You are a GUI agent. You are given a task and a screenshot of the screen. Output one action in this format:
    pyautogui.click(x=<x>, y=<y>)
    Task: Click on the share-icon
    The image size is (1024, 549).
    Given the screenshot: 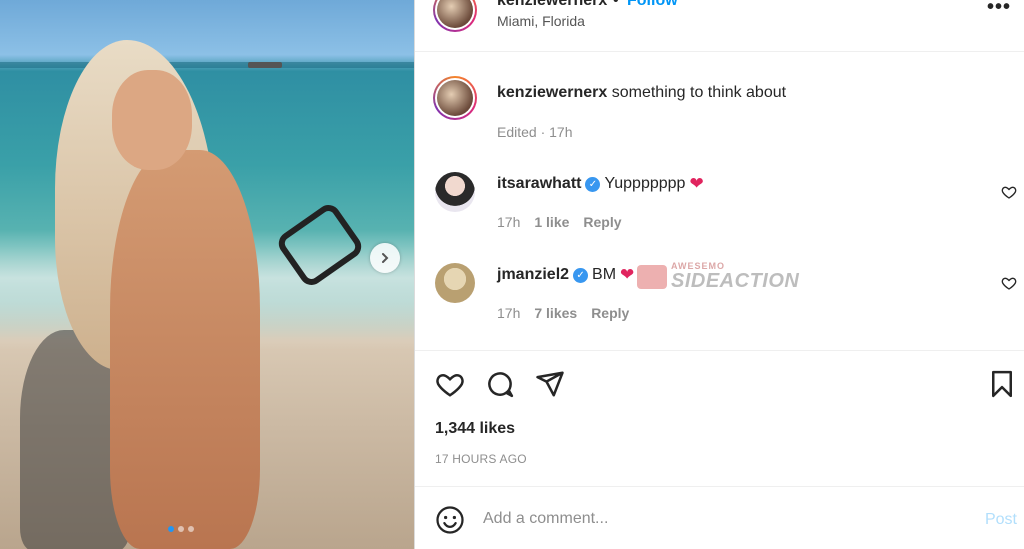 What is the action you would take?
    pyautogui.click(x=550, y=384)
    